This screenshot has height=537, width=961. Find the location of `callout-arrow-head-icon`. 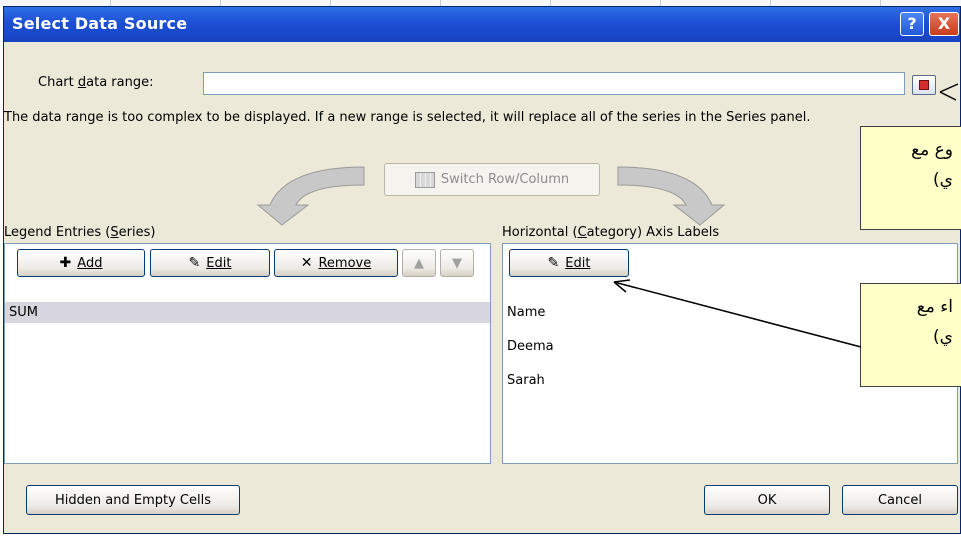

callout-arrow-head-icon is located at coordinates (949, 92).